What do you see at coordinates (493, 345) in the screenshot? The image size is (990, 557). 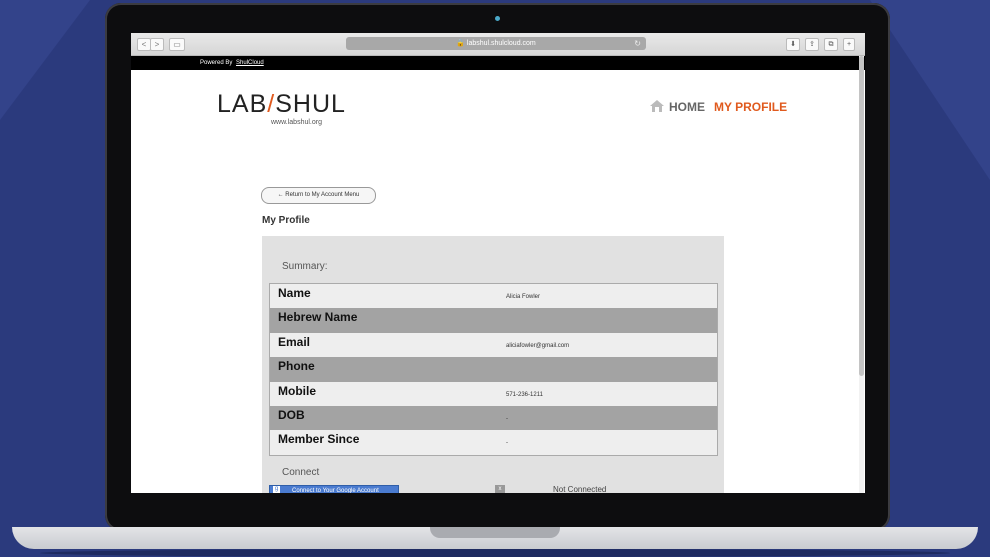 I see `table-row: Email aliciafowler@gmail.com` at bounding box center [493, 345].